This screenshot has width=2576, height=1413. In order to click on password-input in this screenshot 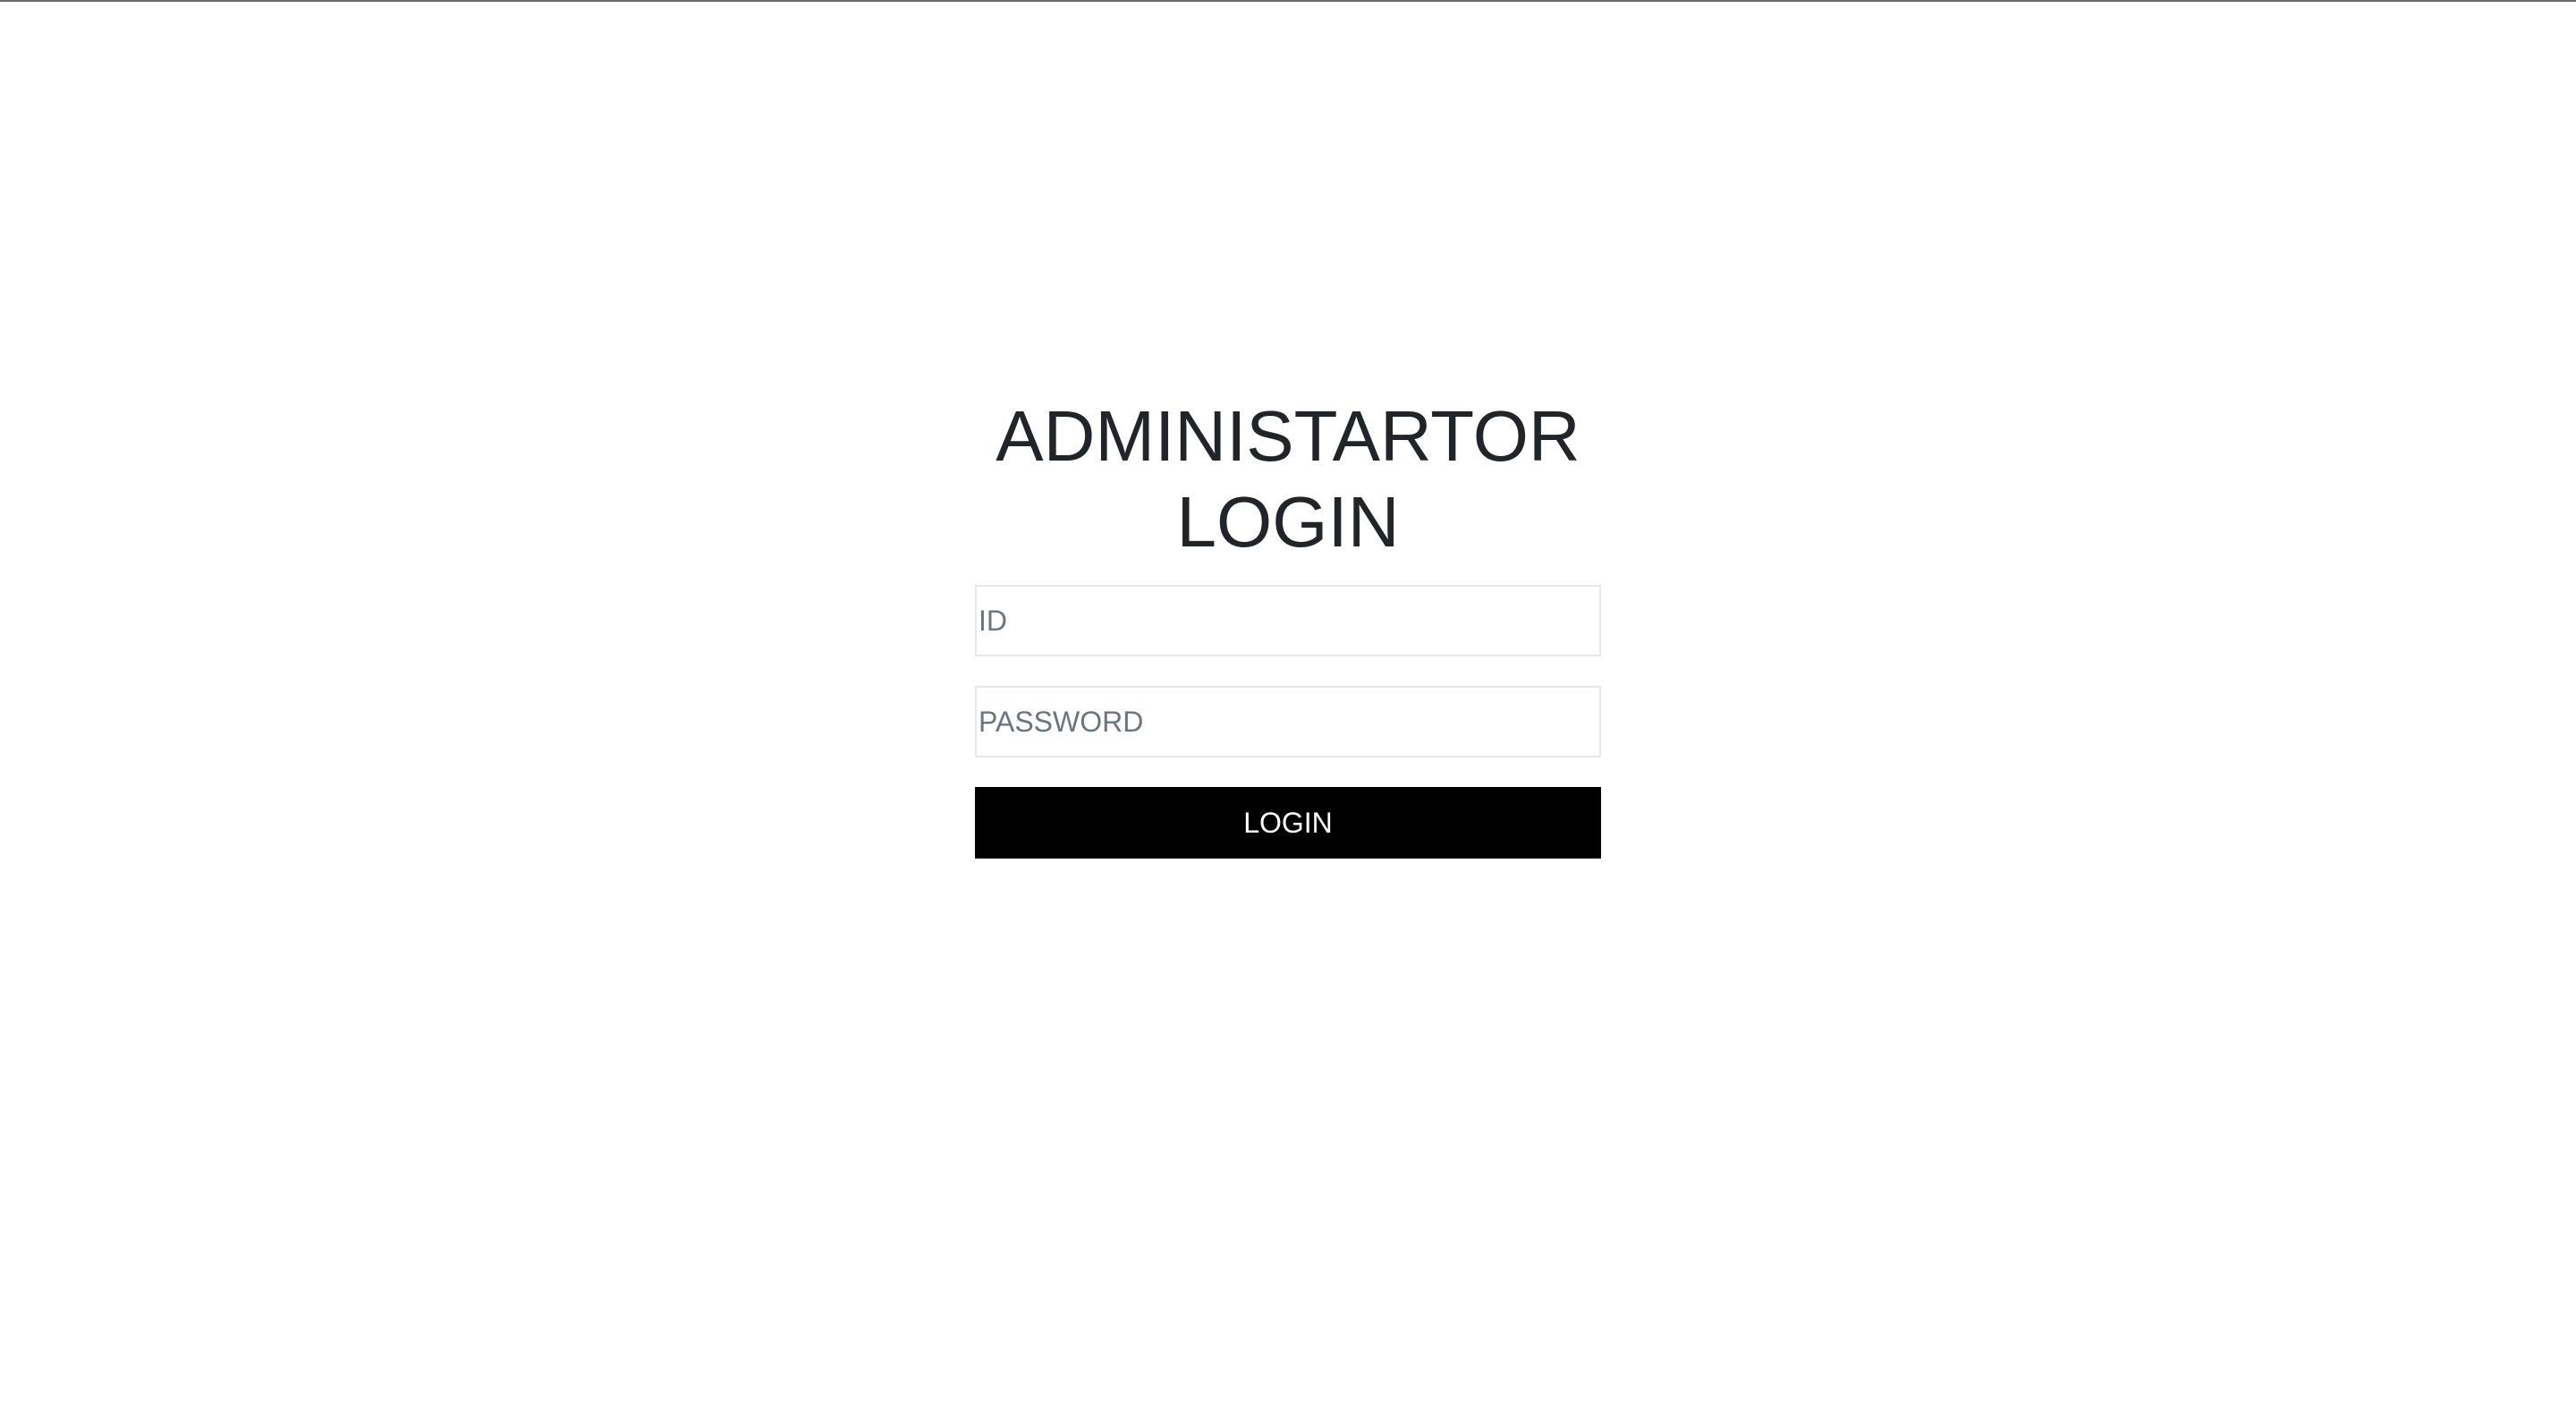, I will do `click(1288, 721)`.